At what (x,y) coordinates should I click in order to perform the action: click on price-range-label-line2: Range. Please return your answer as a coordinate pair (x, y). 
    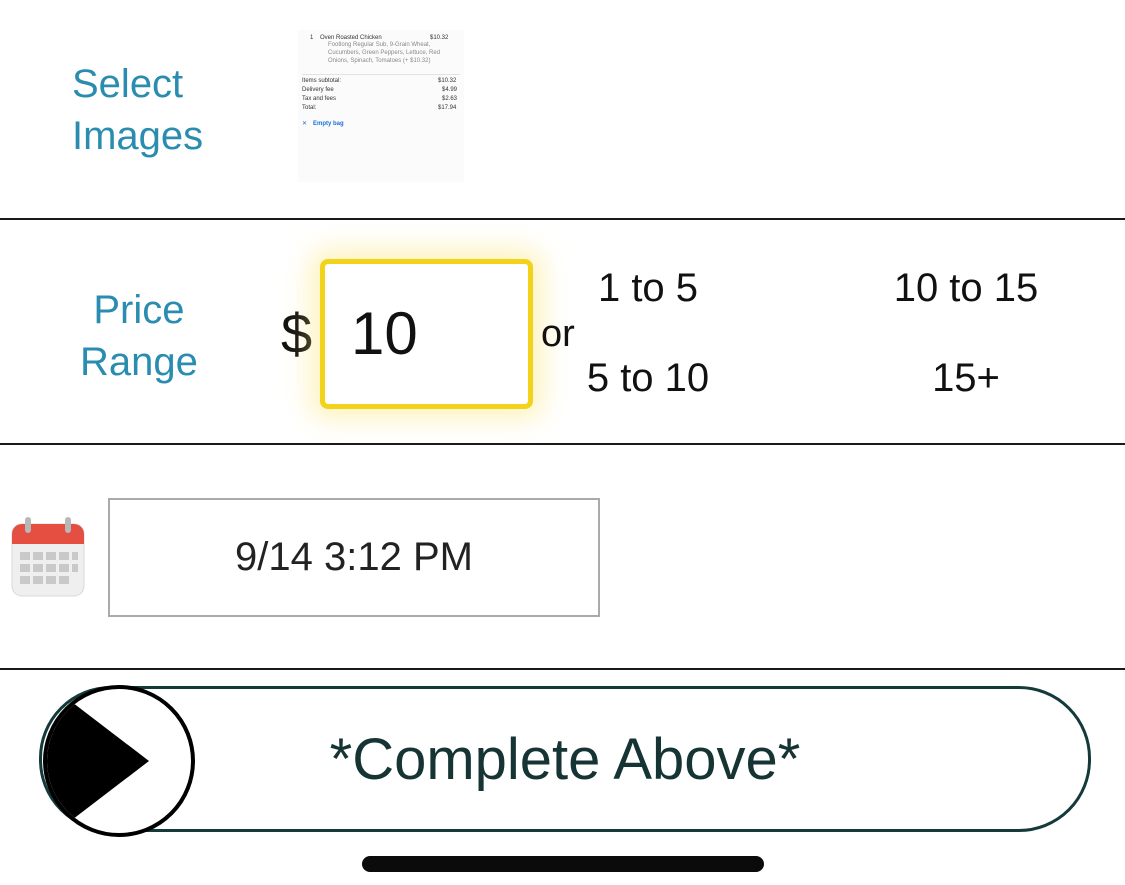
    Looking at the image, I should click on (139, 362).